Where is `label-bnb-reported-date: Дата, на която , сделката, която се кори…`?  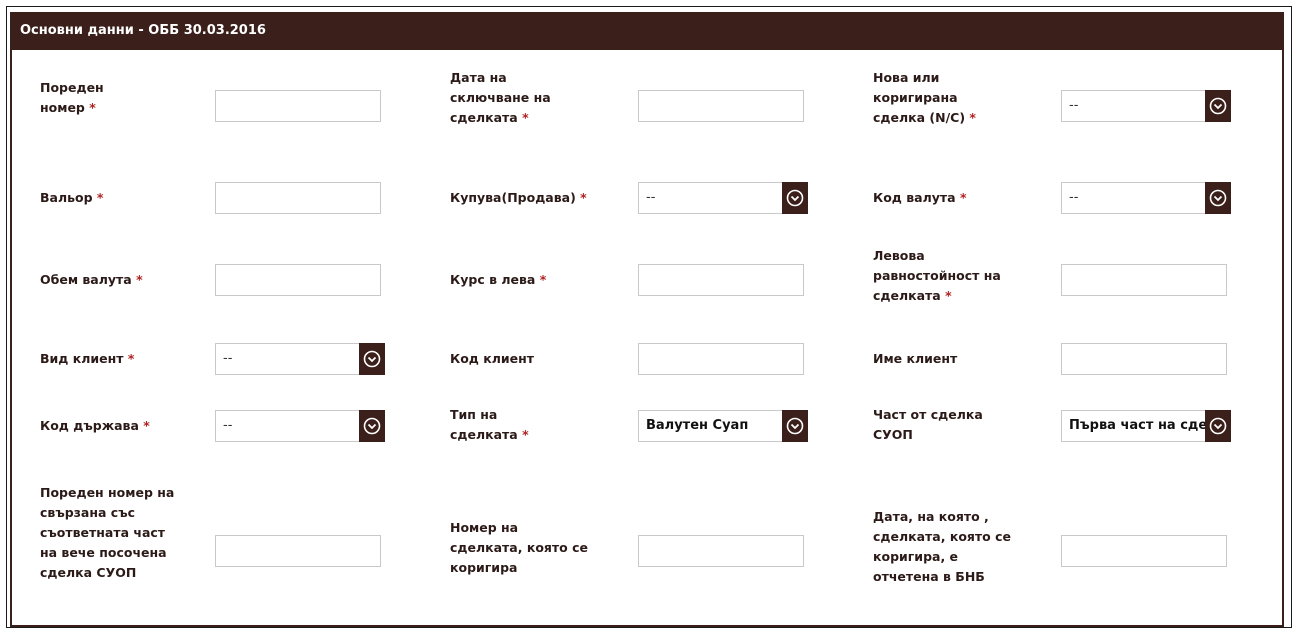
label-bnb-reported-date: Дата, на която , сделката, която се кори… is located at coordinates (942, 546).